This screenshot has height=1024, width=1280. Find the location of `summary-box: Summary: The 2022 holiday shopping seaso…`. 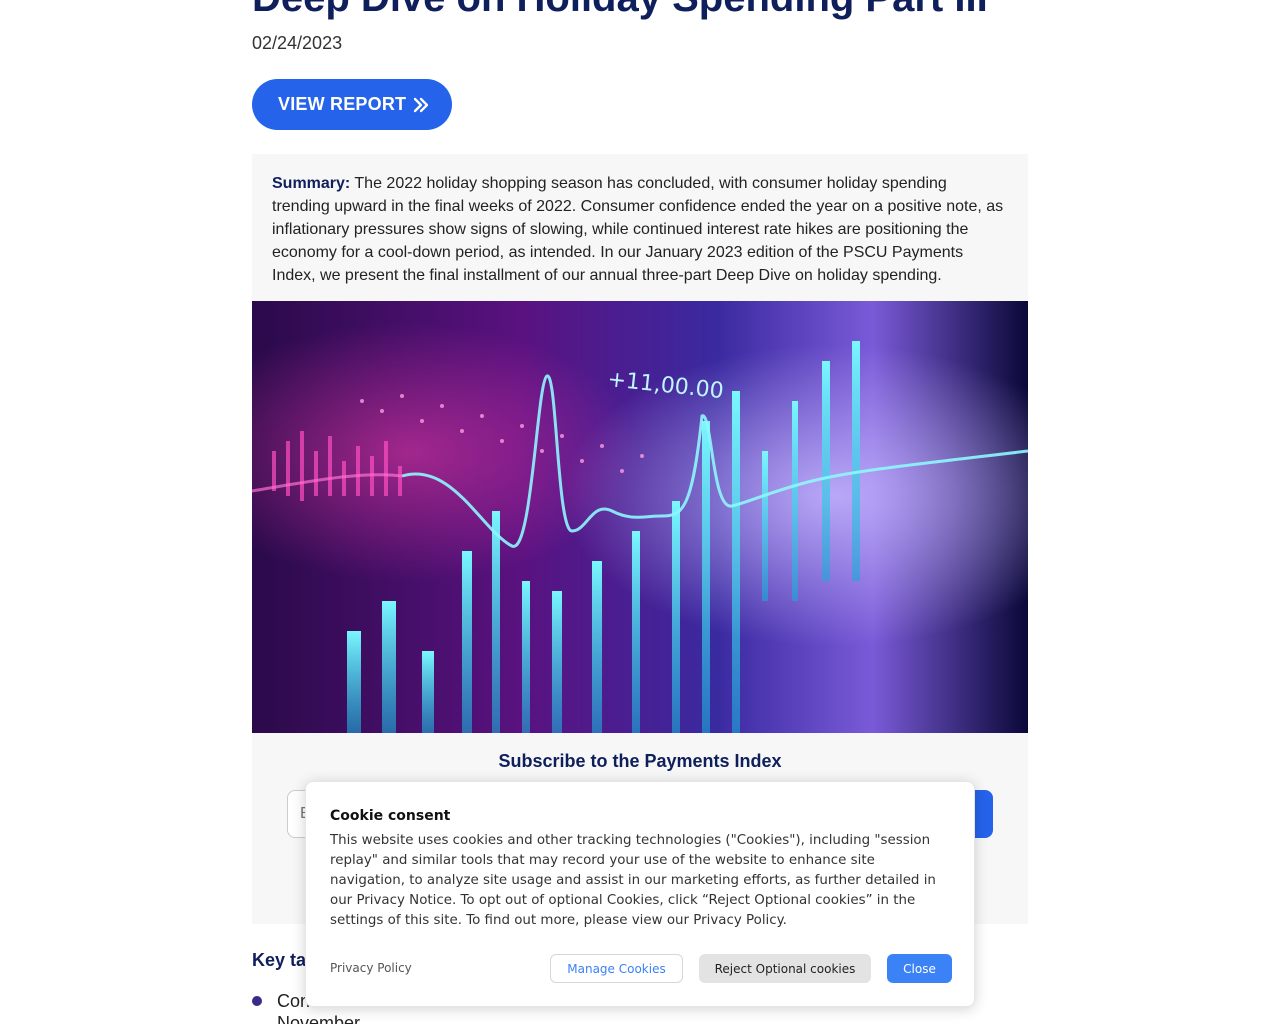

summary-box: Summary: The 2022 holiday shopping seaso… is located at coordinates (640, 227).